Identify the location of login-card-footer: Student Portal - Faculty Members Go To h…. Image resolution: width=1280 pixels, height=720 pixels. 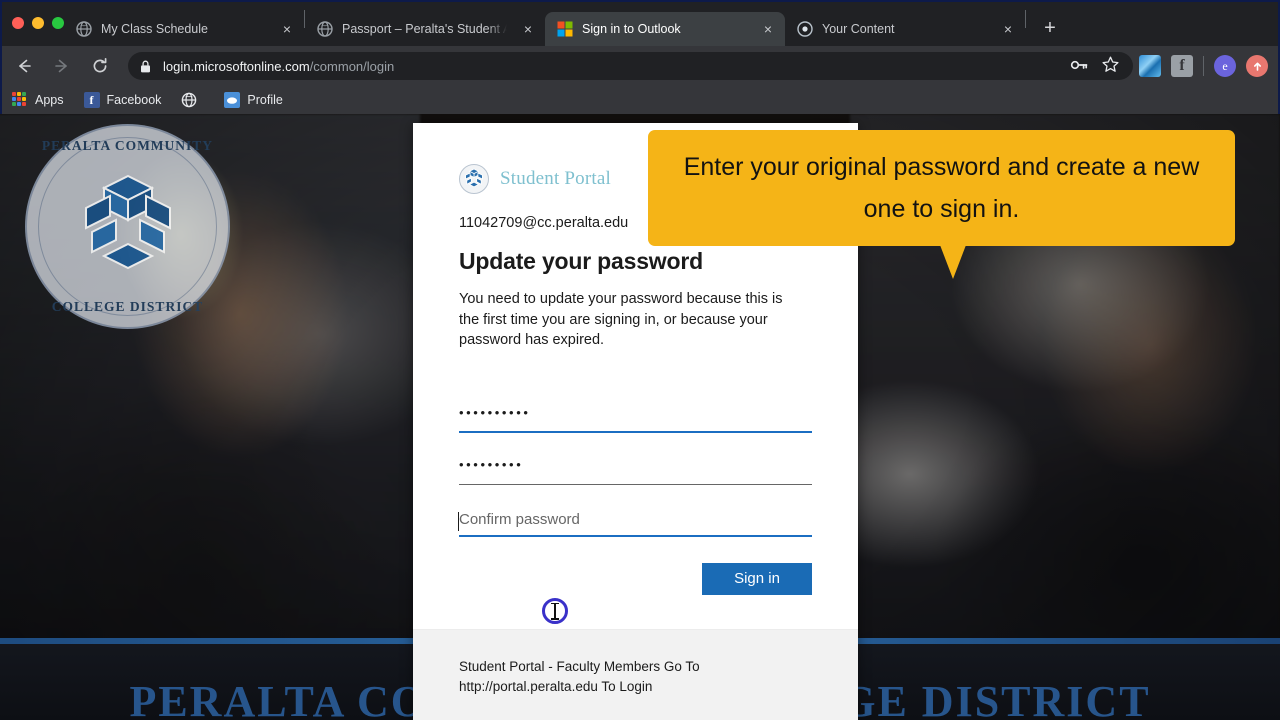
(635, 674).